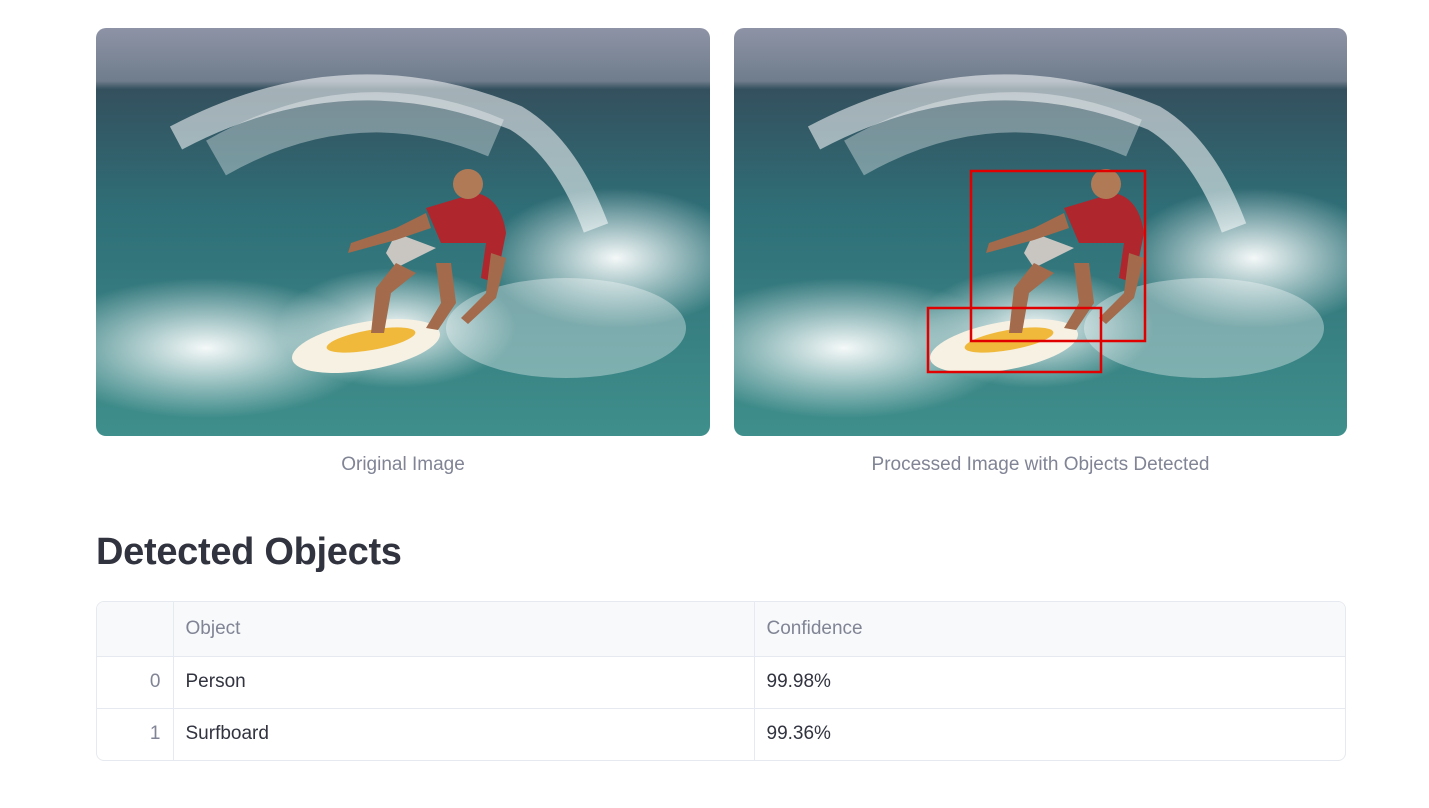  I want to click on table-row: 1 Surfboard 99.36%, so click(721, 734).